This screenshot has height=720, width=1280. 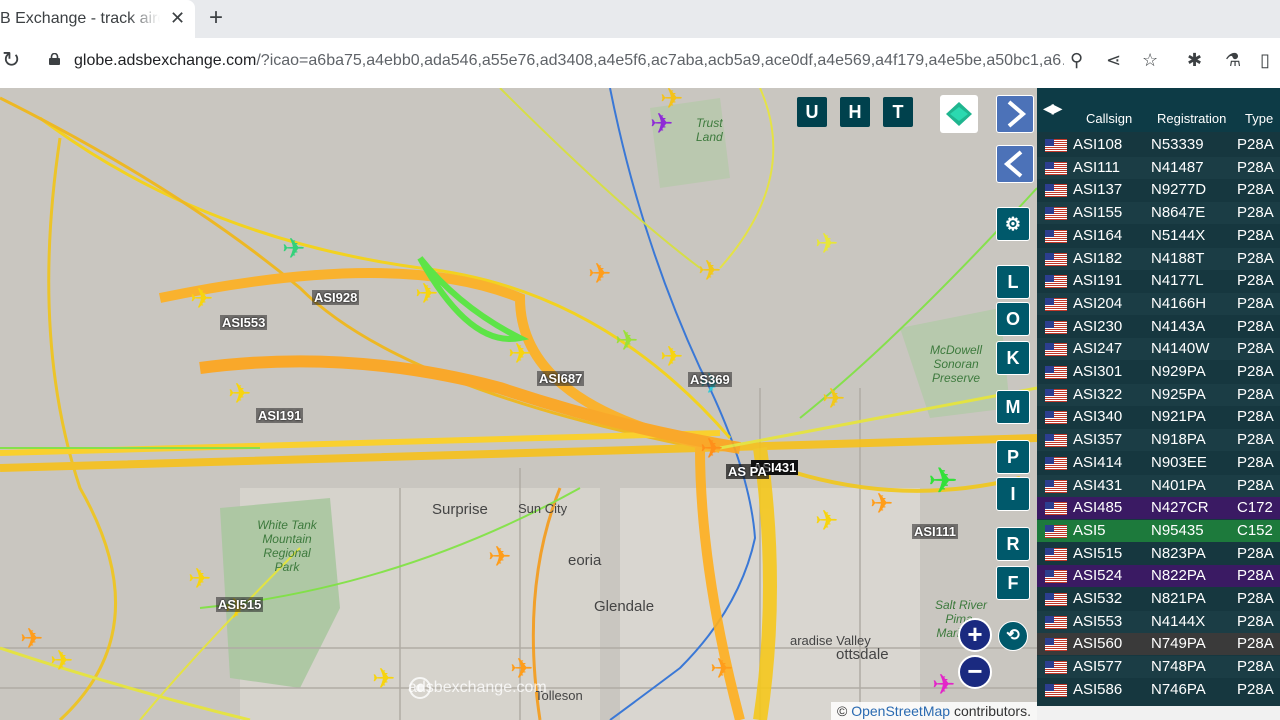 What do you see at coordinates (1158, 326) in the screenshot?
I see `table-row: ASI230 N4143A P28A` at bounding box center [1158, 326].